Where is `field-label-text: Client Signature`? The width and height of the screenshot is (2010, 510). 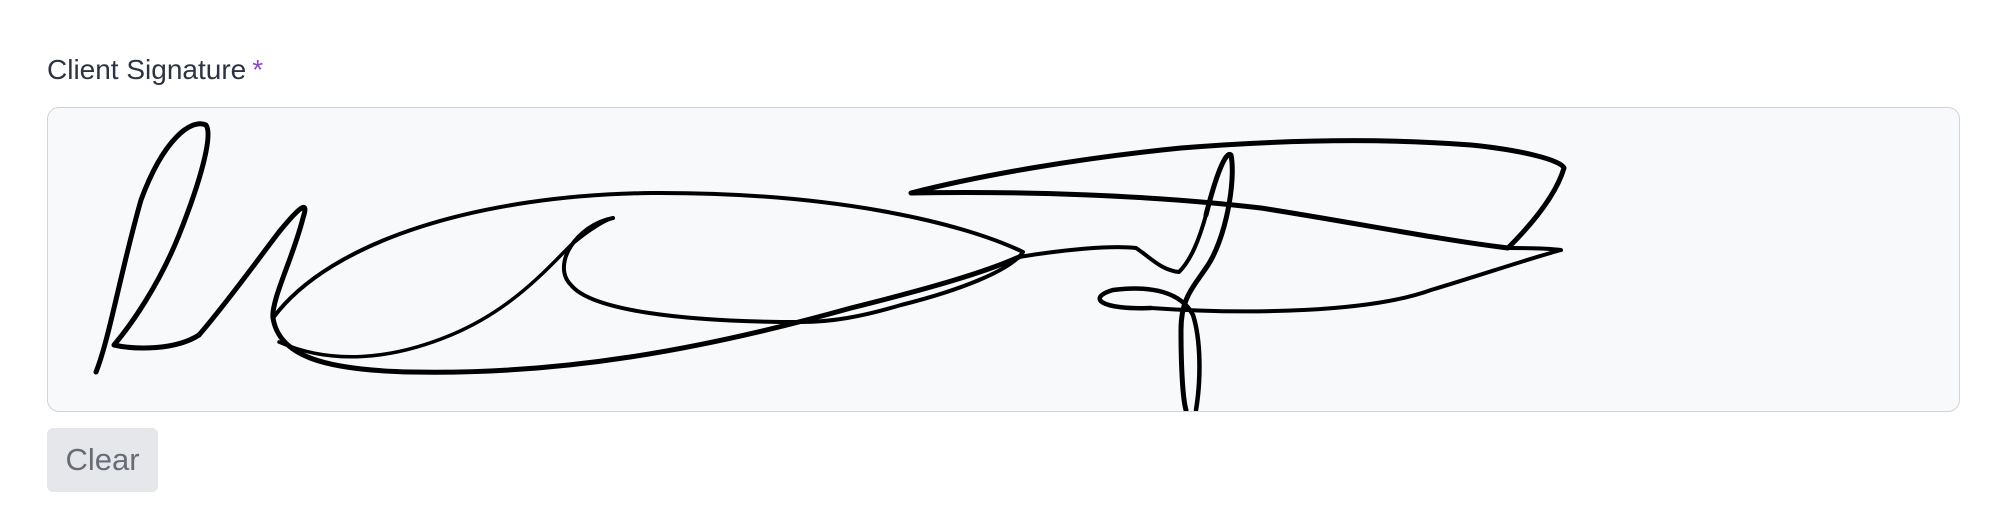 field-label-text: Client Signature is located at coordinates (147, 69).